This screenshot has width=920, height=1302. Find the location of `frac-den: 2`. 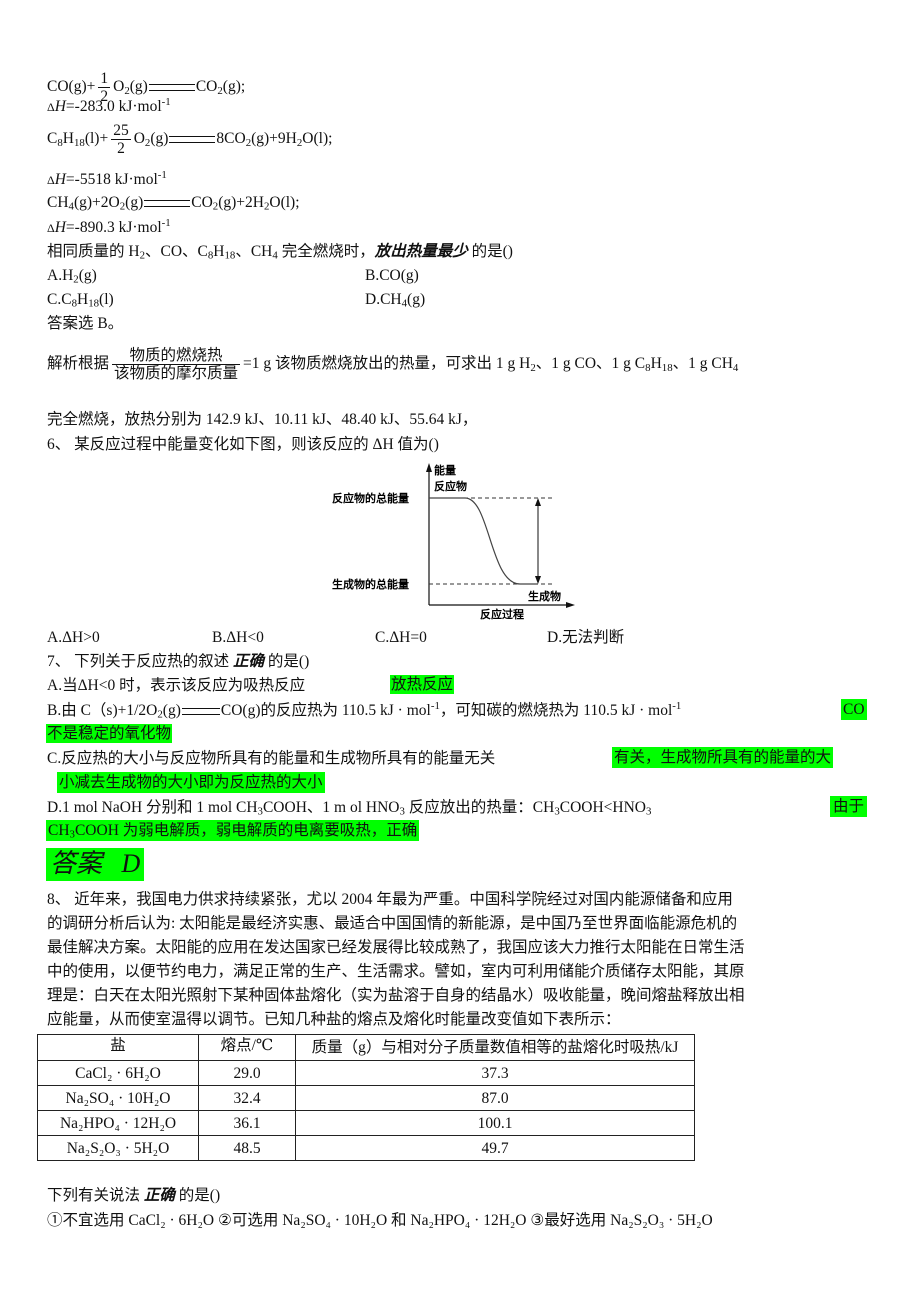

frac-den: 2 is located at coordinates (121, 149).